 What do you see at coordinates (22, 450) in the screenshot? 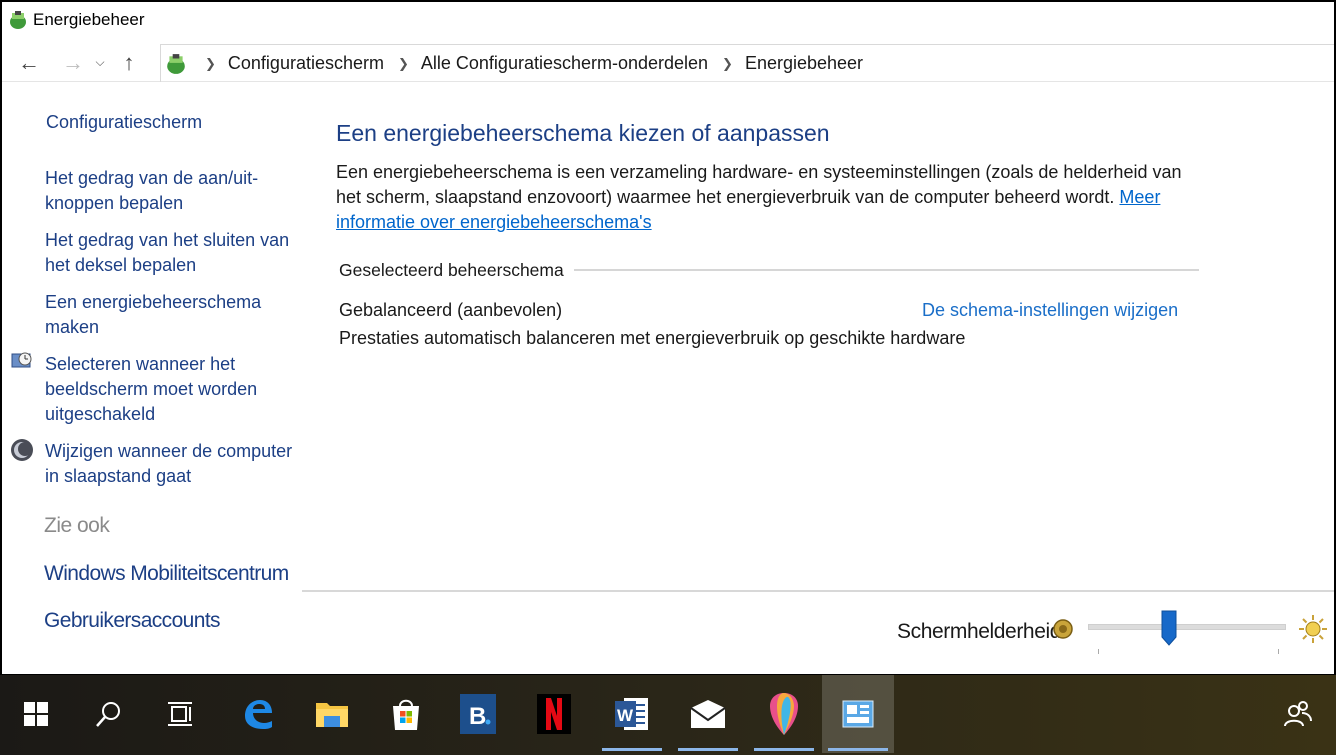
I see `moon-icon` at bounding box center [22, 450].